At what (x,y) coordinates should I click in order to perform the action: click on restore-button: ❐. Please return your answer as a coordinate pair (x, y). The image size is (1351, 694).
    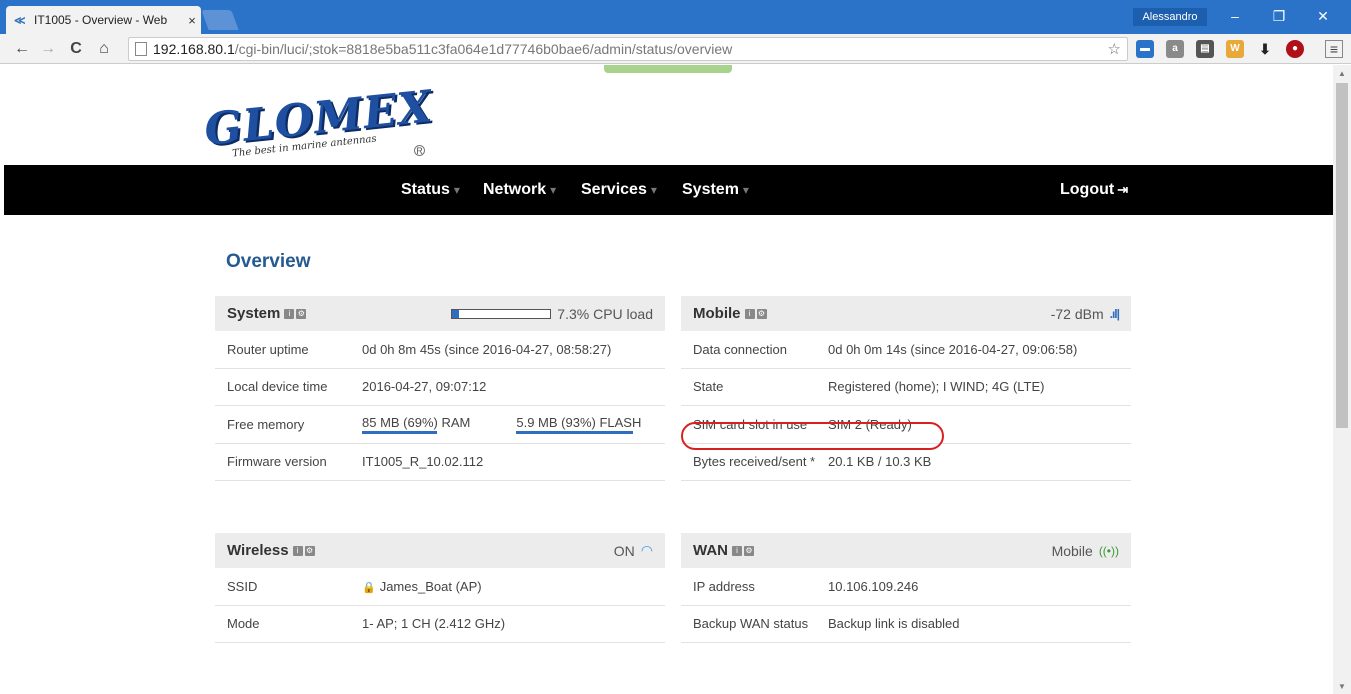
    Looking at the image, I should click on (1279, 16).